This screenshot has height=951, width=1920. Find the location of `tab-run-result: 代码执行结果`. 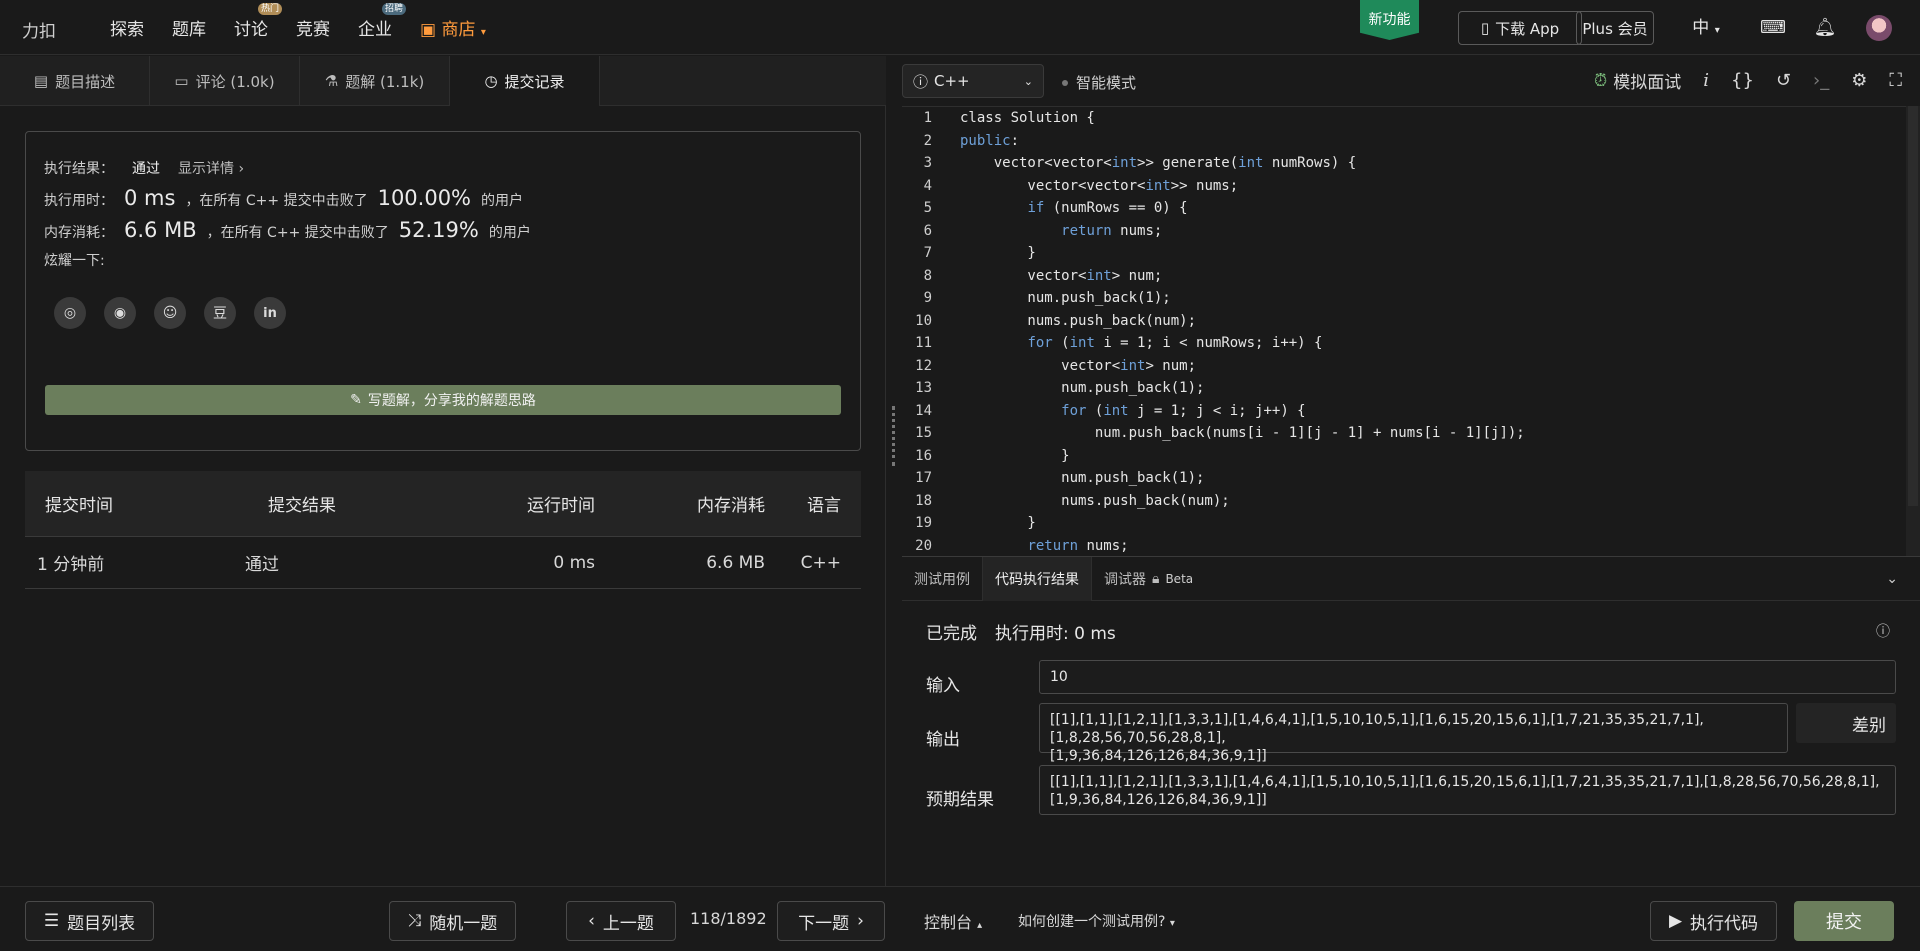

tab-run-result: 代码执行结果 is located at coordinates (1037, 579).